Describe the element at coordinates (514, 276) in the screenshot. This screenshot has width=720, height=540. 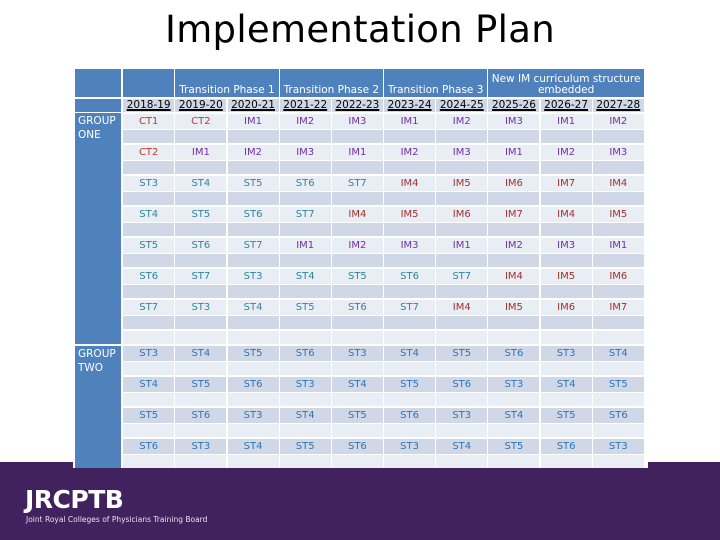
I see `plan-cell: IM4` at that location.